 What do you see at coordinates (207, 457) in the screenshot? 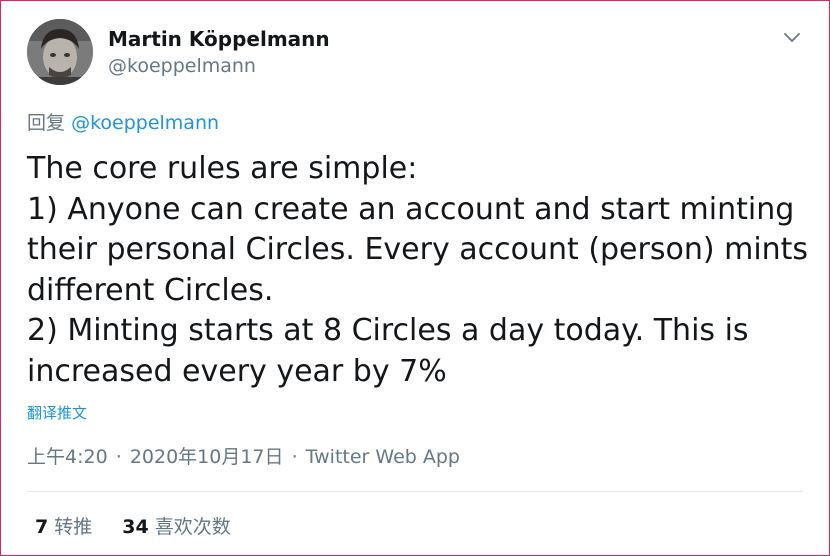
I see `tweet-date: 2020年10月17日` at bounding box center [207, 457].